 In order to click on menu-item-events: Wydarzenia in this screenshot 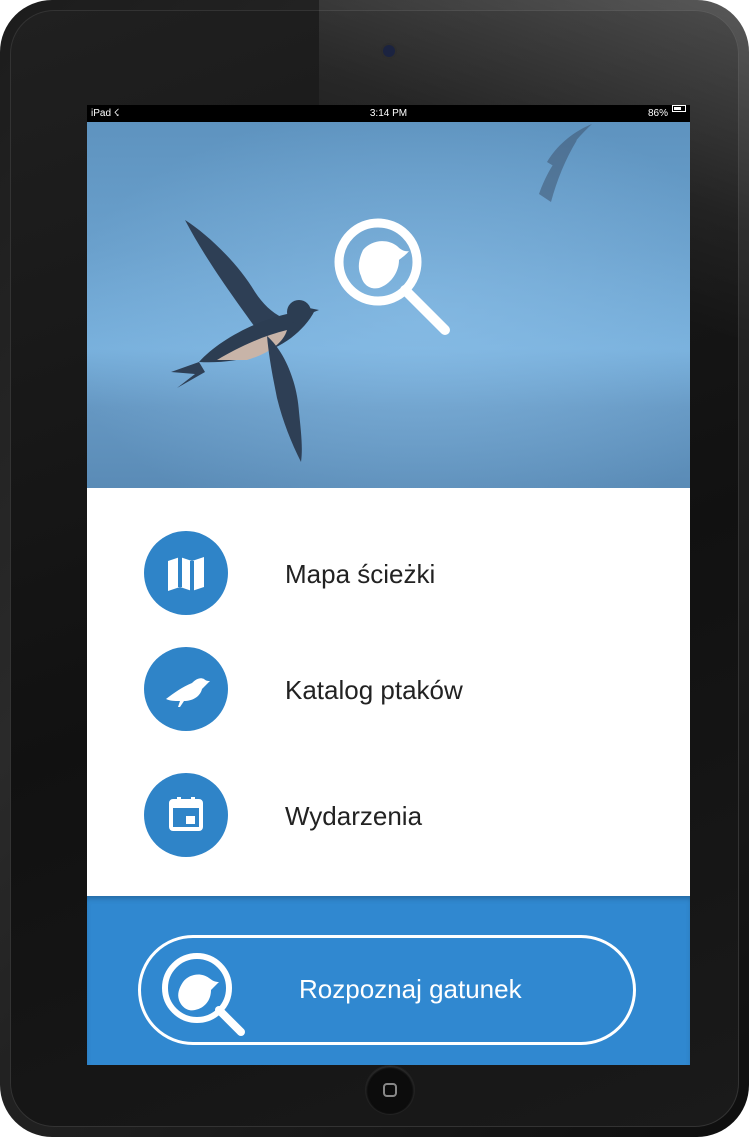, I will do `click(388, 818)`.